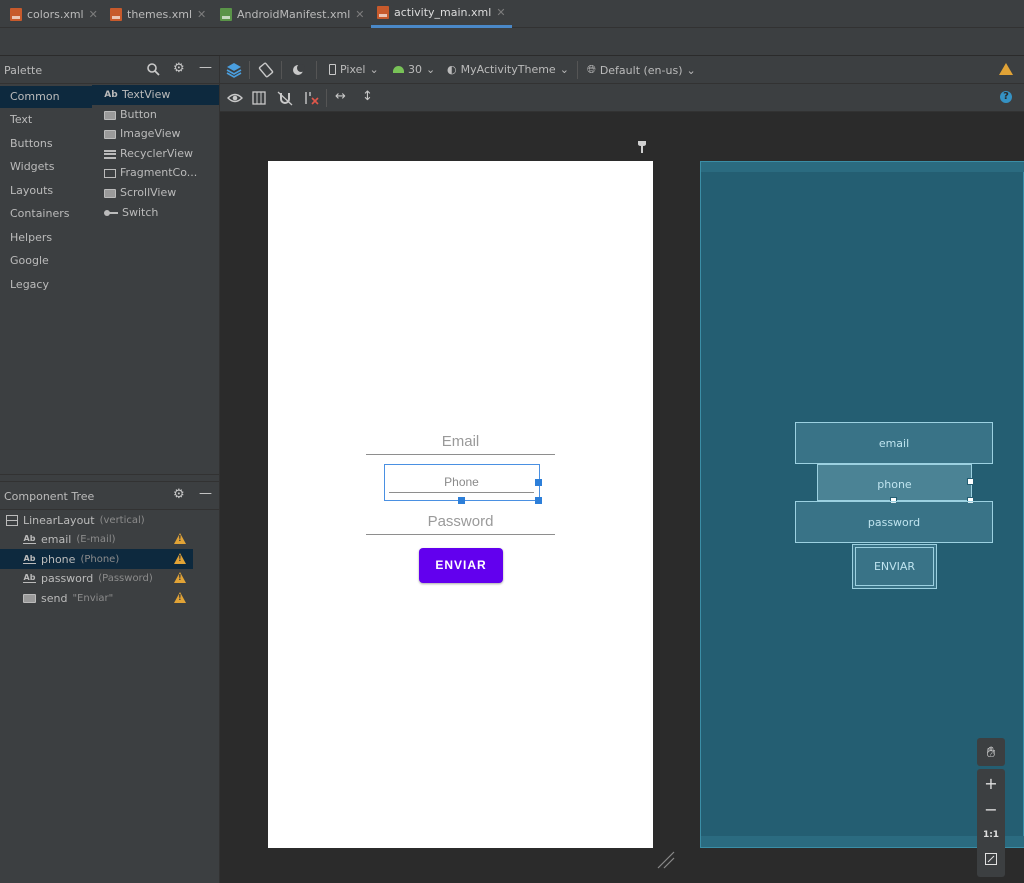  What do you see at coordinates (155, 154) in the screenshot?
I see `palette-item-recyclerview: RecyclerView` at bounding box center [155, 154].